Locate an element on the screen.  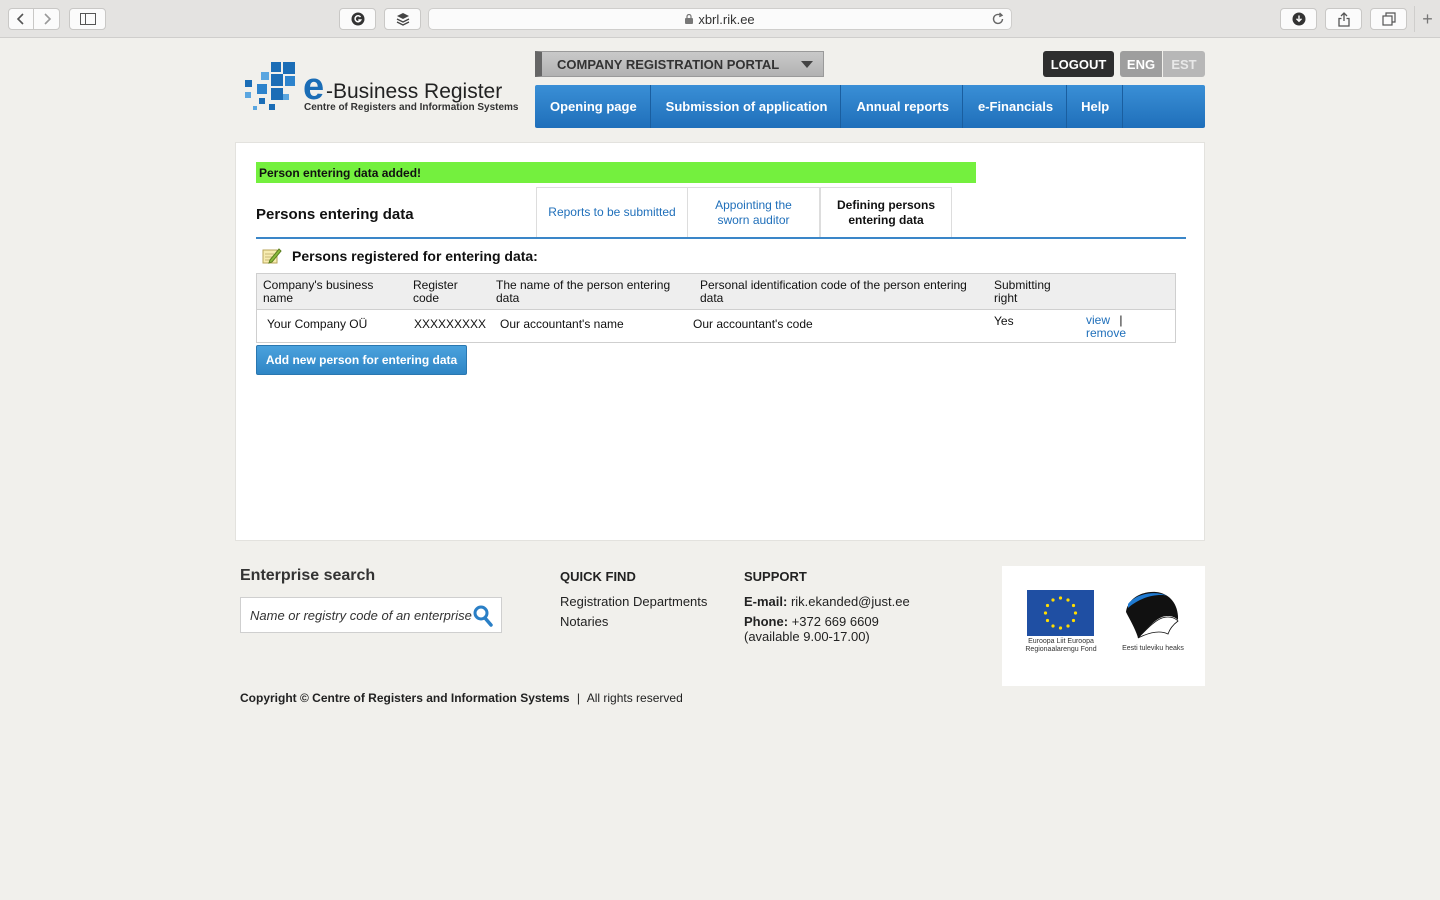
email-value: rik.ekanded@just.ee is located at coordinates (850, 601).